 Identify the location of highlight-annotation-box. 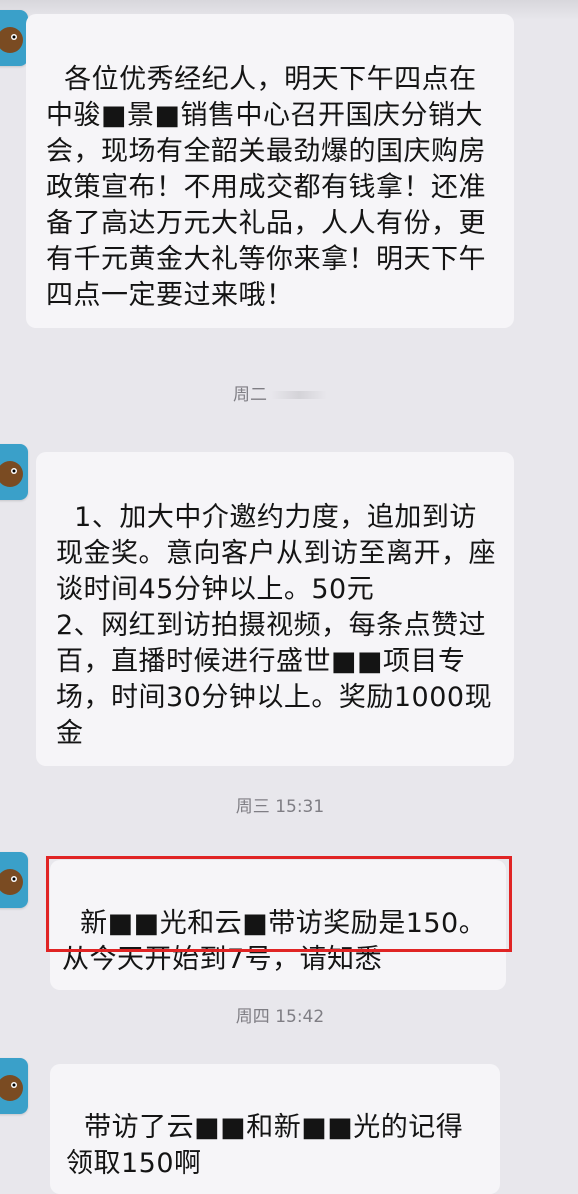
(279, 904).